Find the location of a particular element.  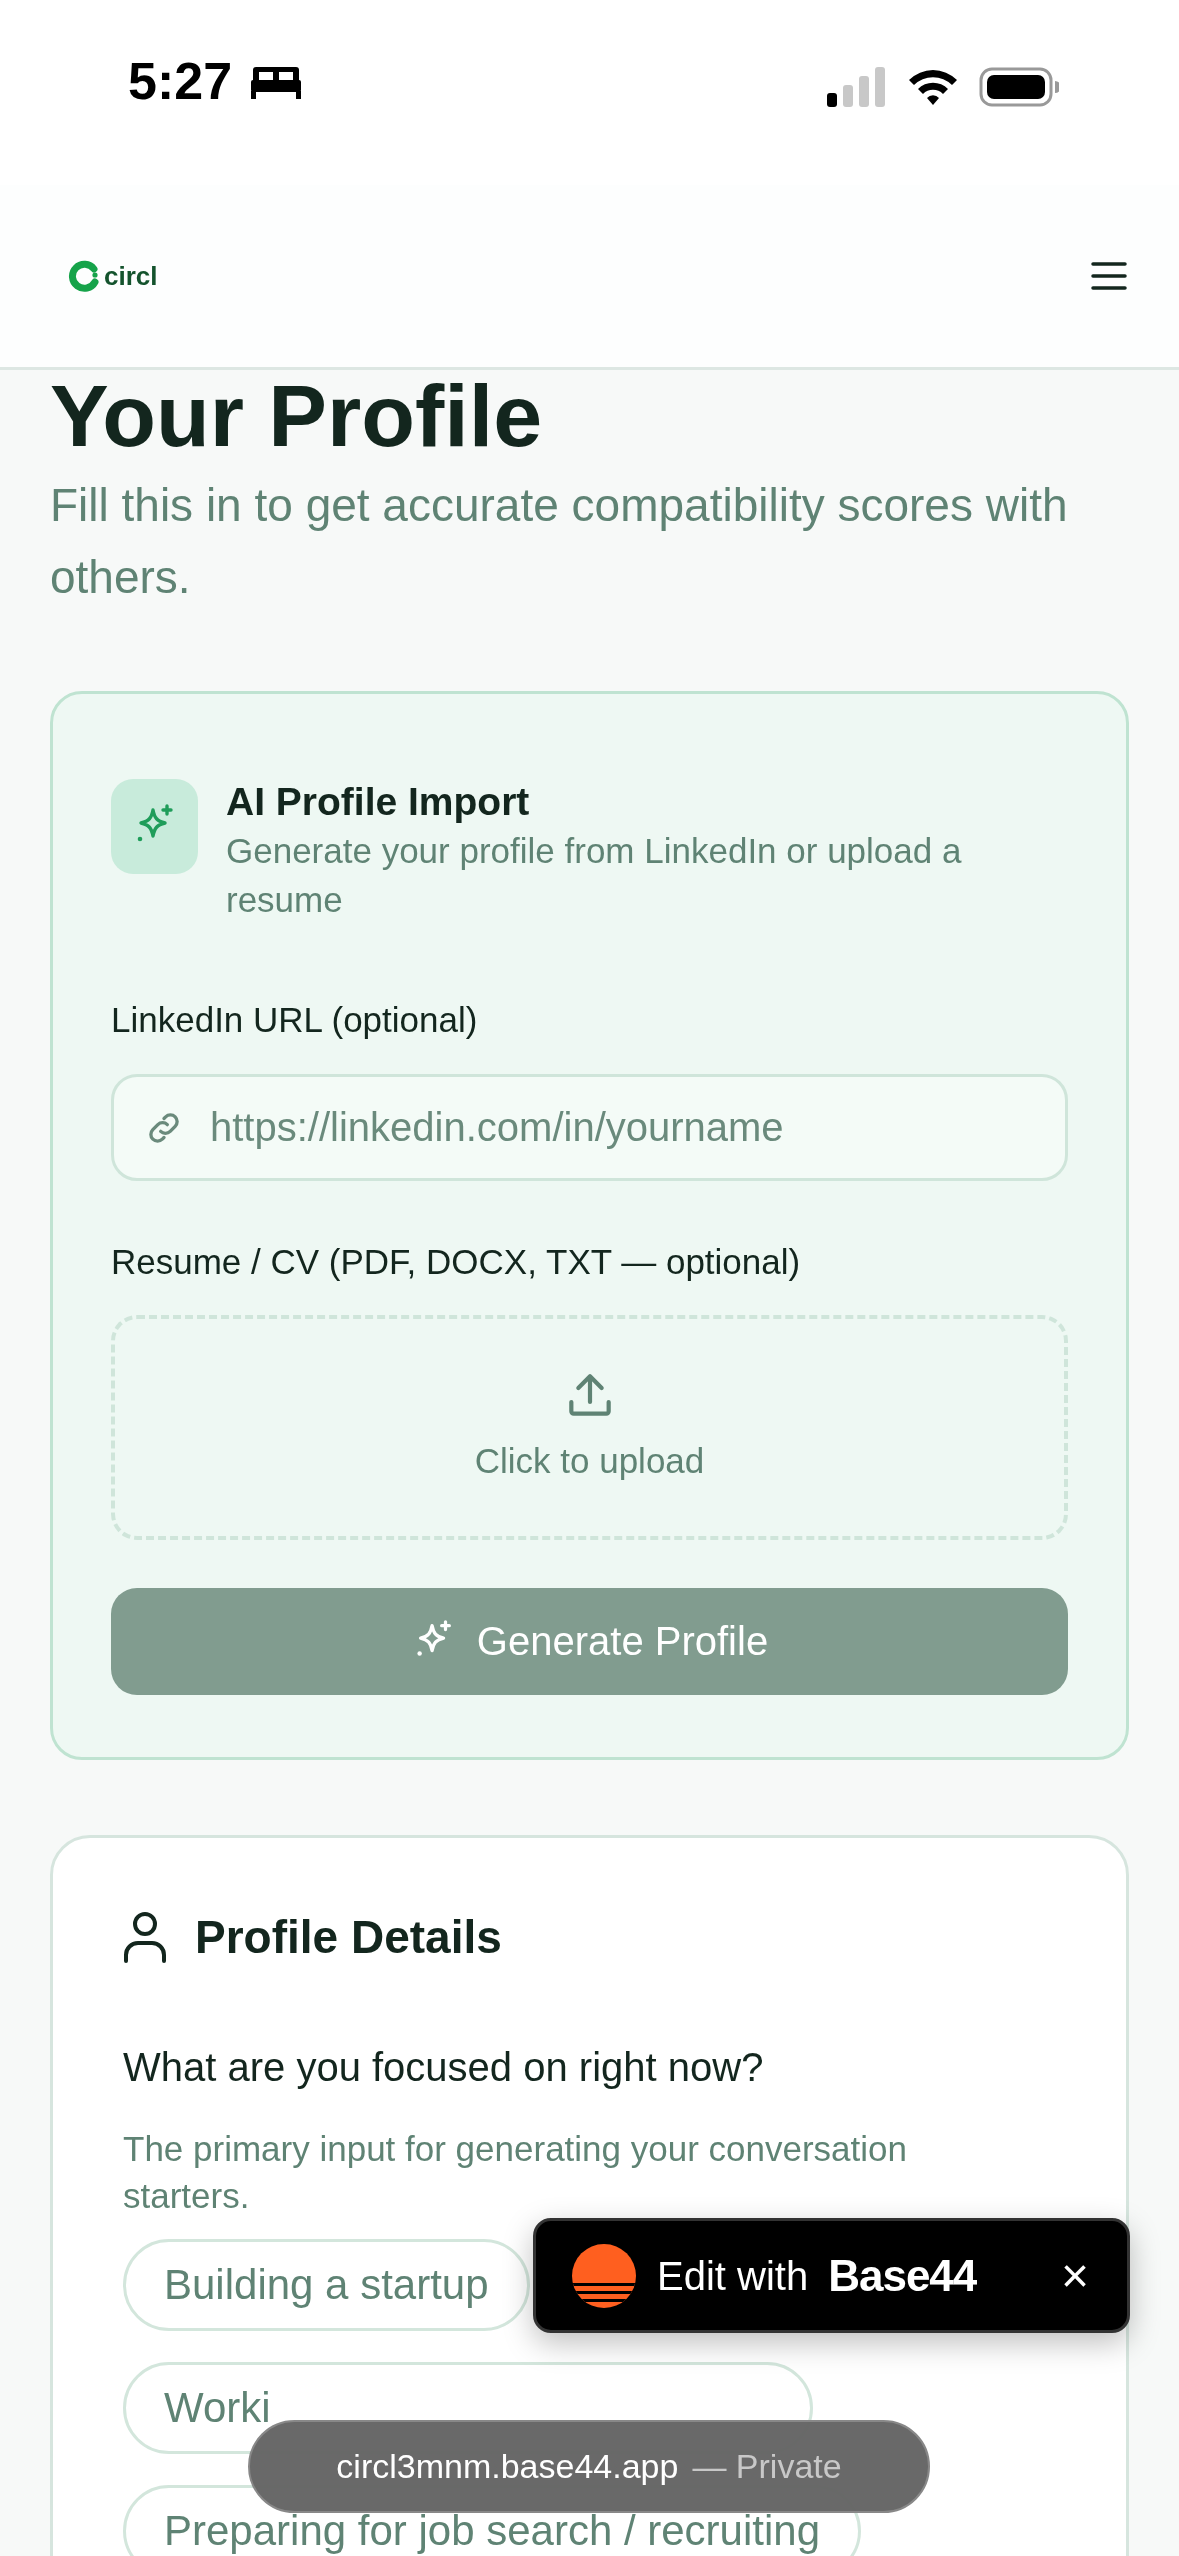

field-label: Resume / CV (PDF, DOCX, TXT — optional) is located at coordinates (456, 1262).